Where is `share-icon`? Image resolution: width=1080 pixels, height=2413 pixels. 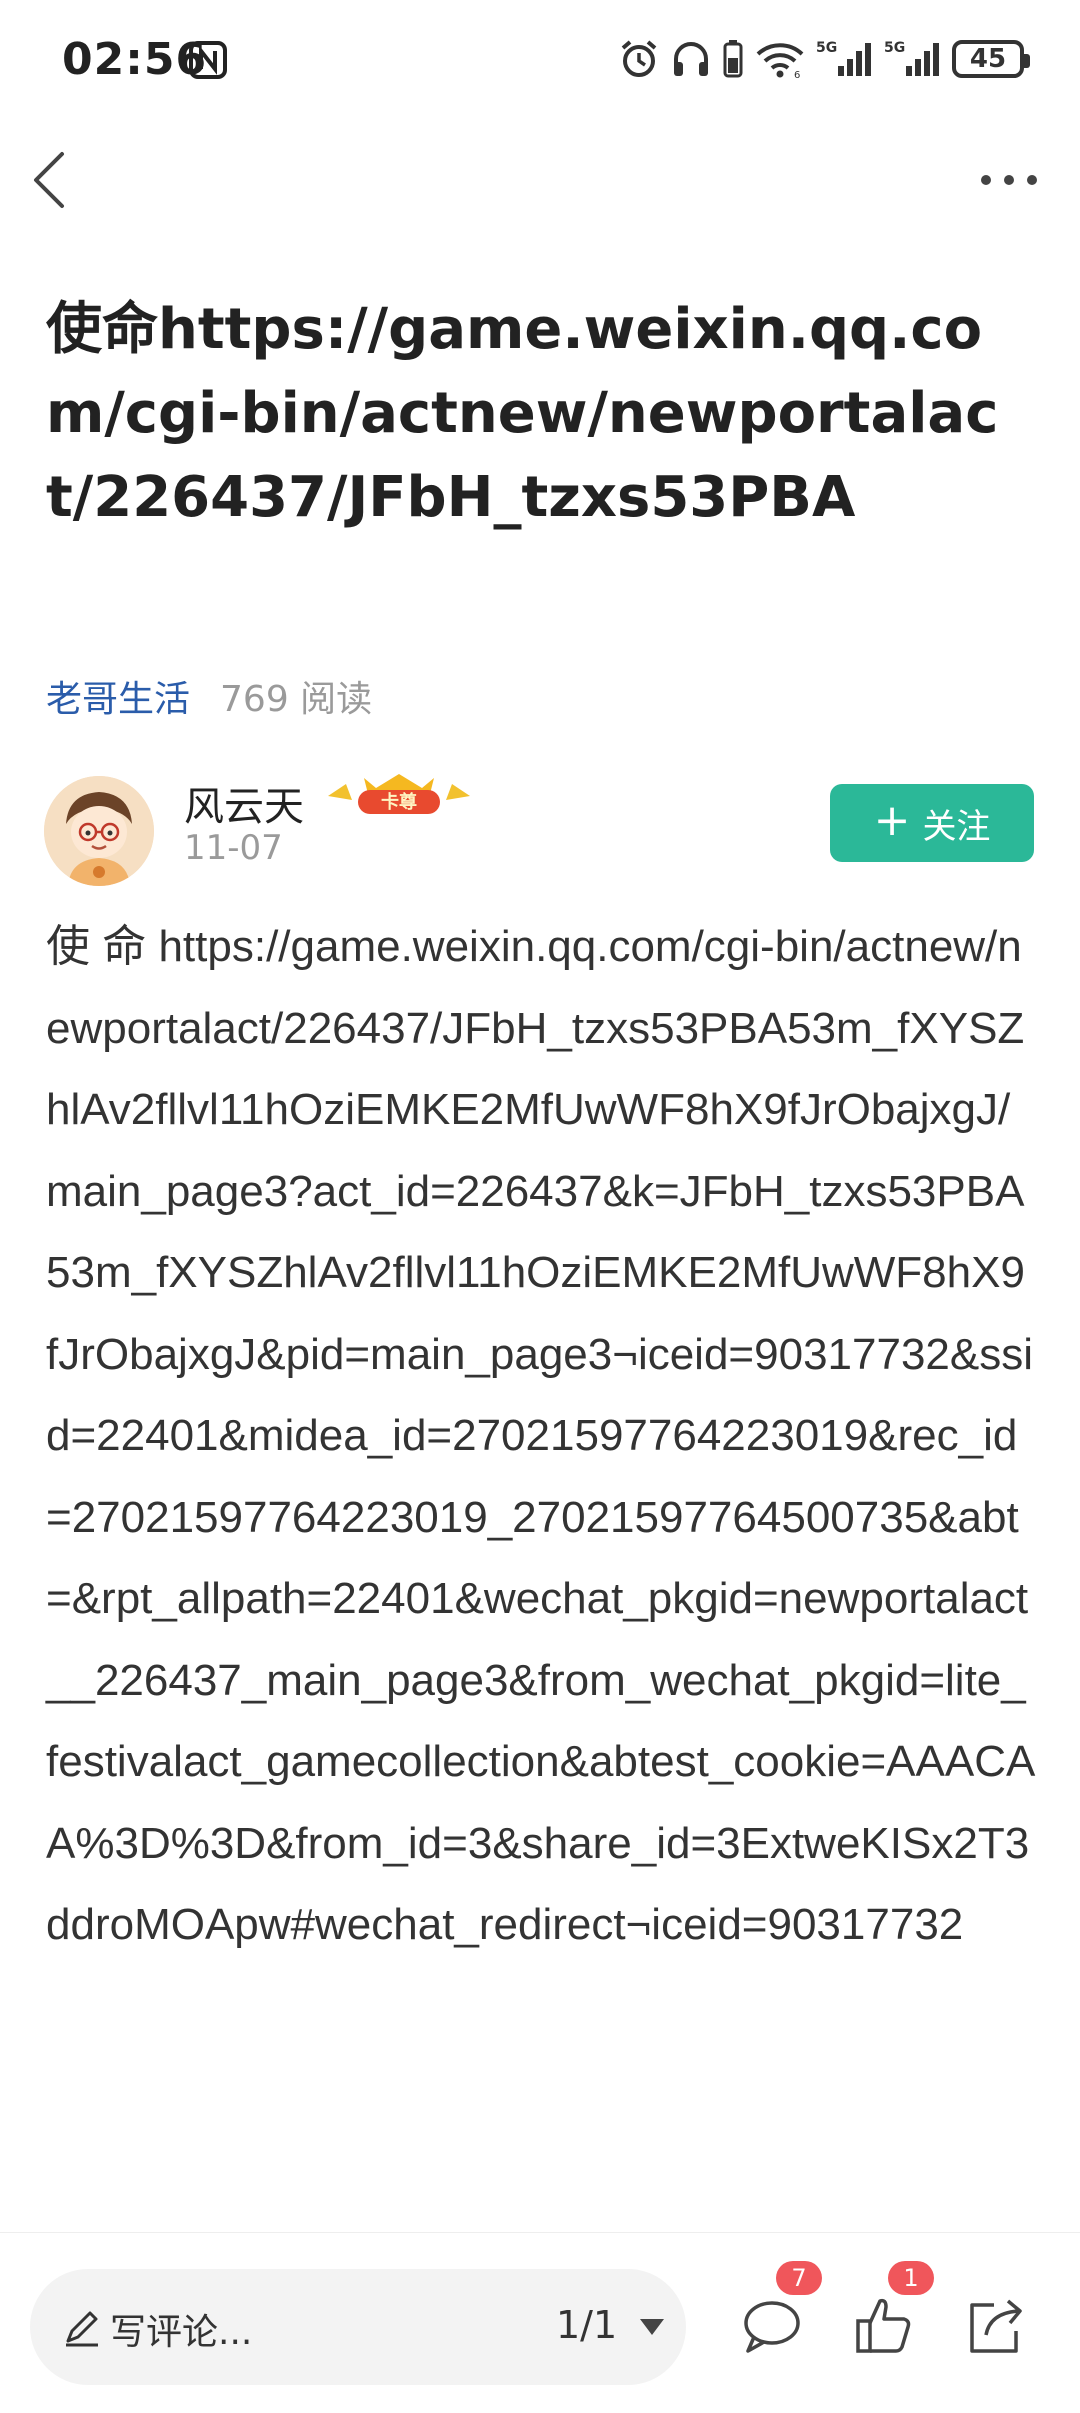
share-icon is located at coordinates (996, 2326).